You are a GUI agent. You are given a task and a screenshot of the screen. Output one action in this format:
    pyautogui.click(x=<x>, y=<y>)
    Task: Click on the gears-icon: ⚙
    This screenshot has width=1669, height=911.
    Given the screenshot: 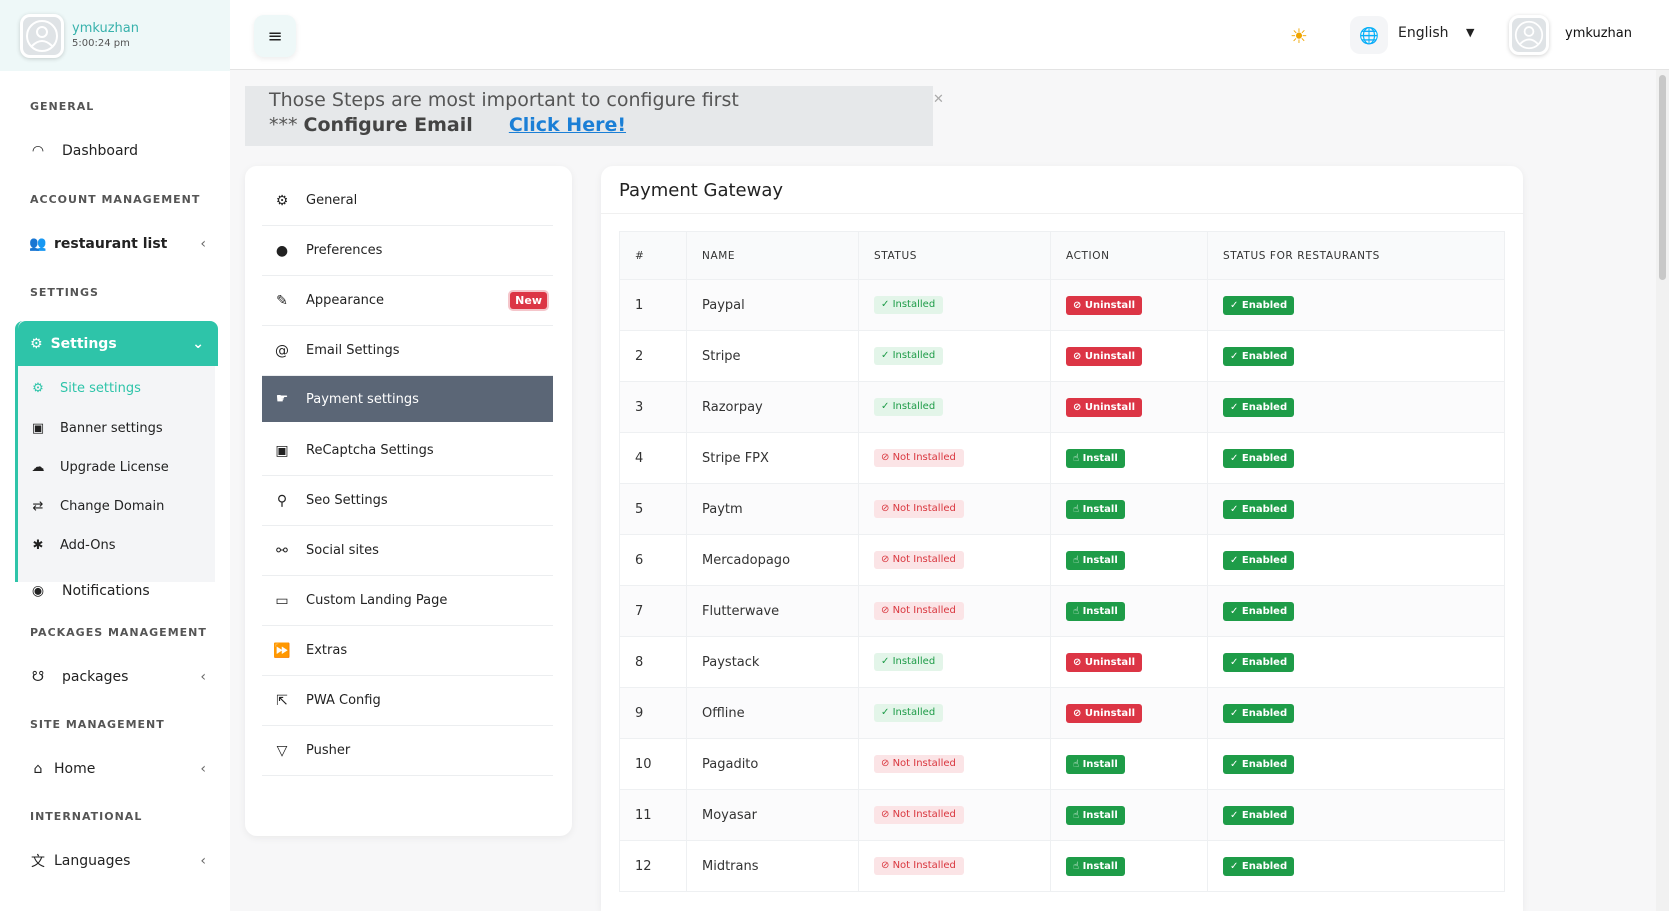 What is the action you would take?
    pyautogui.click(x=36, y=343)
    